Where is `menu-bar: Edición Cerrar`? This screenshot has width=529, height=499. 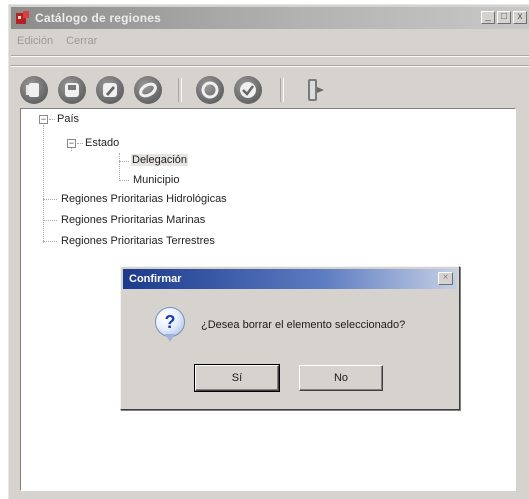
menu-bar: Edición Cerrar is located at coordinates (62, 44).